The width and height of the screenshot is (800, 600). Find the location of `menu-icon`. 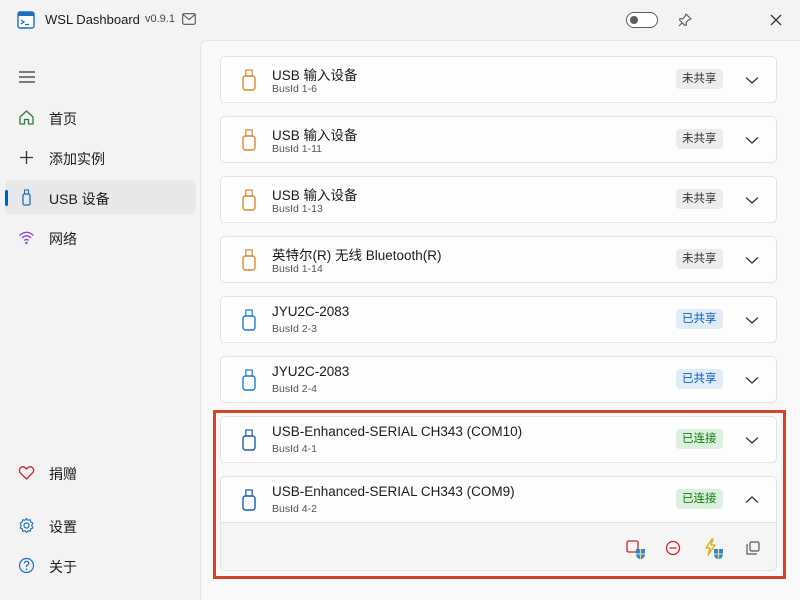

menu-icon is located at coordinates (27, 77).